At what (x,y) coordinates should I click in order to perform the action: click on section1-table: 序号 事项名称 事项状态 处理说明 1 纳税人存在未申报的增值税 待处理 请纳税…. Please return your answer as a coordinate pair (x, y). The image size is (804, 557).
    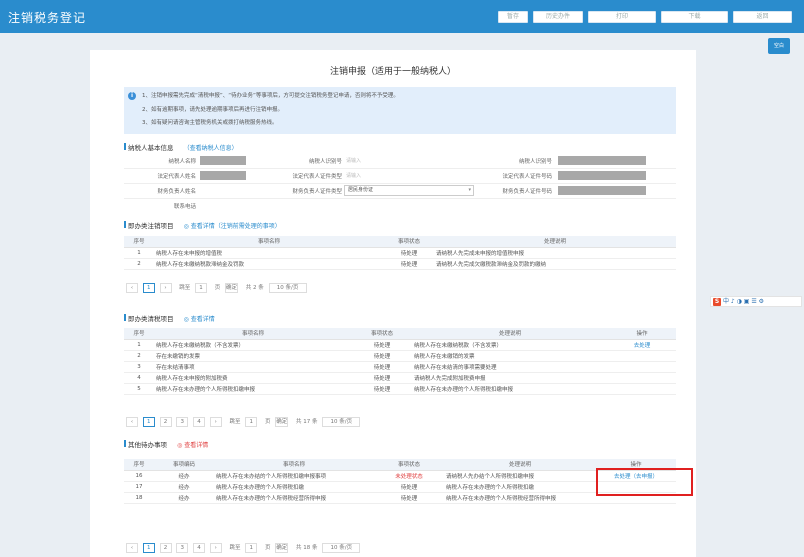
    Looking at the image, I should click on (400, 253).